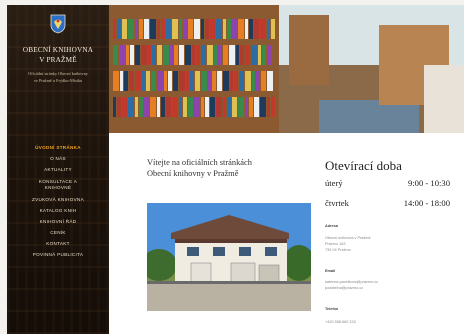 This screenshot has width=464, height=334. Describe the element at coordinates (348, 238) in the screenshot. I see `address-line: Obecní knihovna v Pražmě` at that location.